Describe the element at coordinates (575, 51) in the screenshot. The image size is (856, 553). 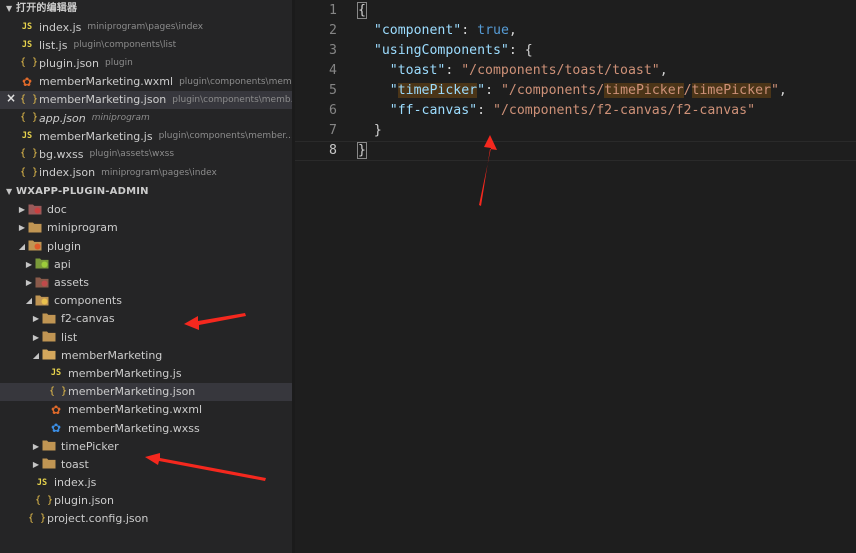
I see `code-line: 3 "usingComponents": {` at that location.